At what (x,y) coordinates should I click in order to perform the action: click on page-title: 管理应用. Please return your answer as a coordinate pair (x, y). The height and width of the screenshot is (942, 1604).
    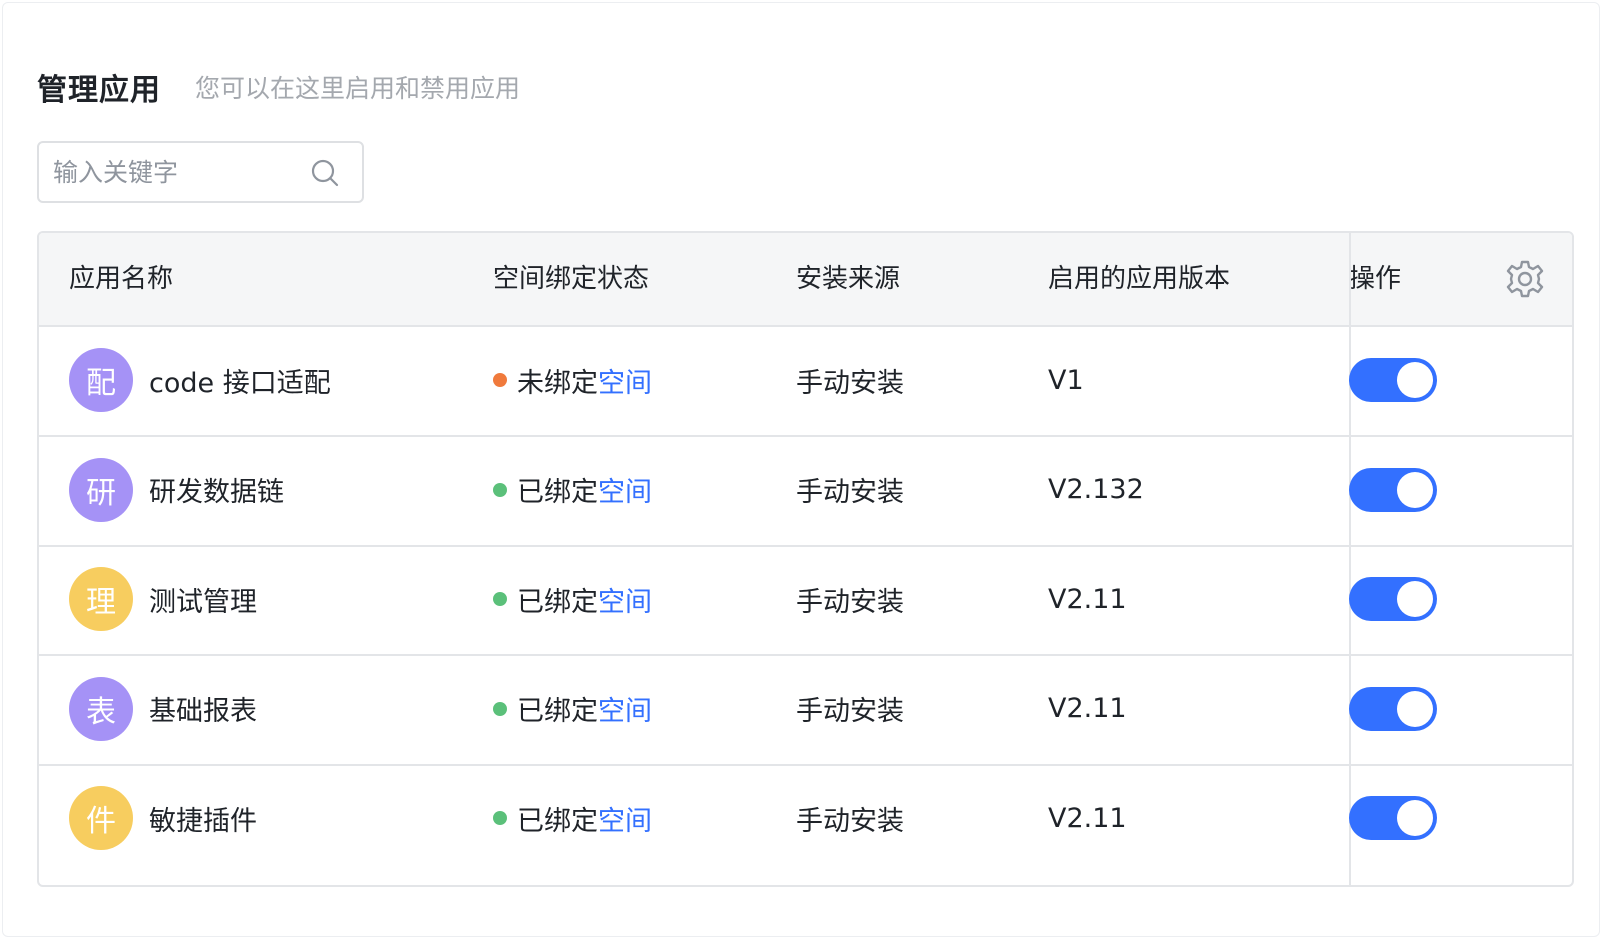
    Looking at the image, I should click on (99, 90).